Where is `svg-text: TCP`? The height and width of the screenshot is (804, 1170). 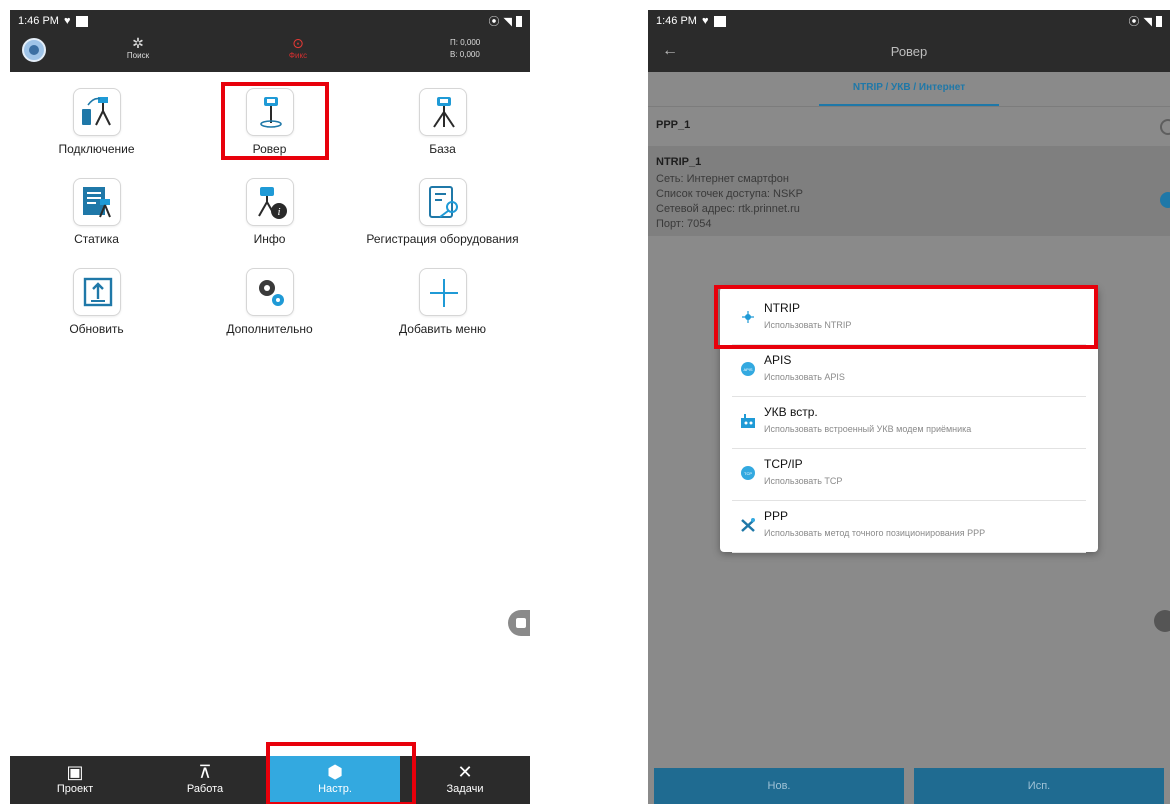
svg-text: TCP is located at coordinates (748, 473).